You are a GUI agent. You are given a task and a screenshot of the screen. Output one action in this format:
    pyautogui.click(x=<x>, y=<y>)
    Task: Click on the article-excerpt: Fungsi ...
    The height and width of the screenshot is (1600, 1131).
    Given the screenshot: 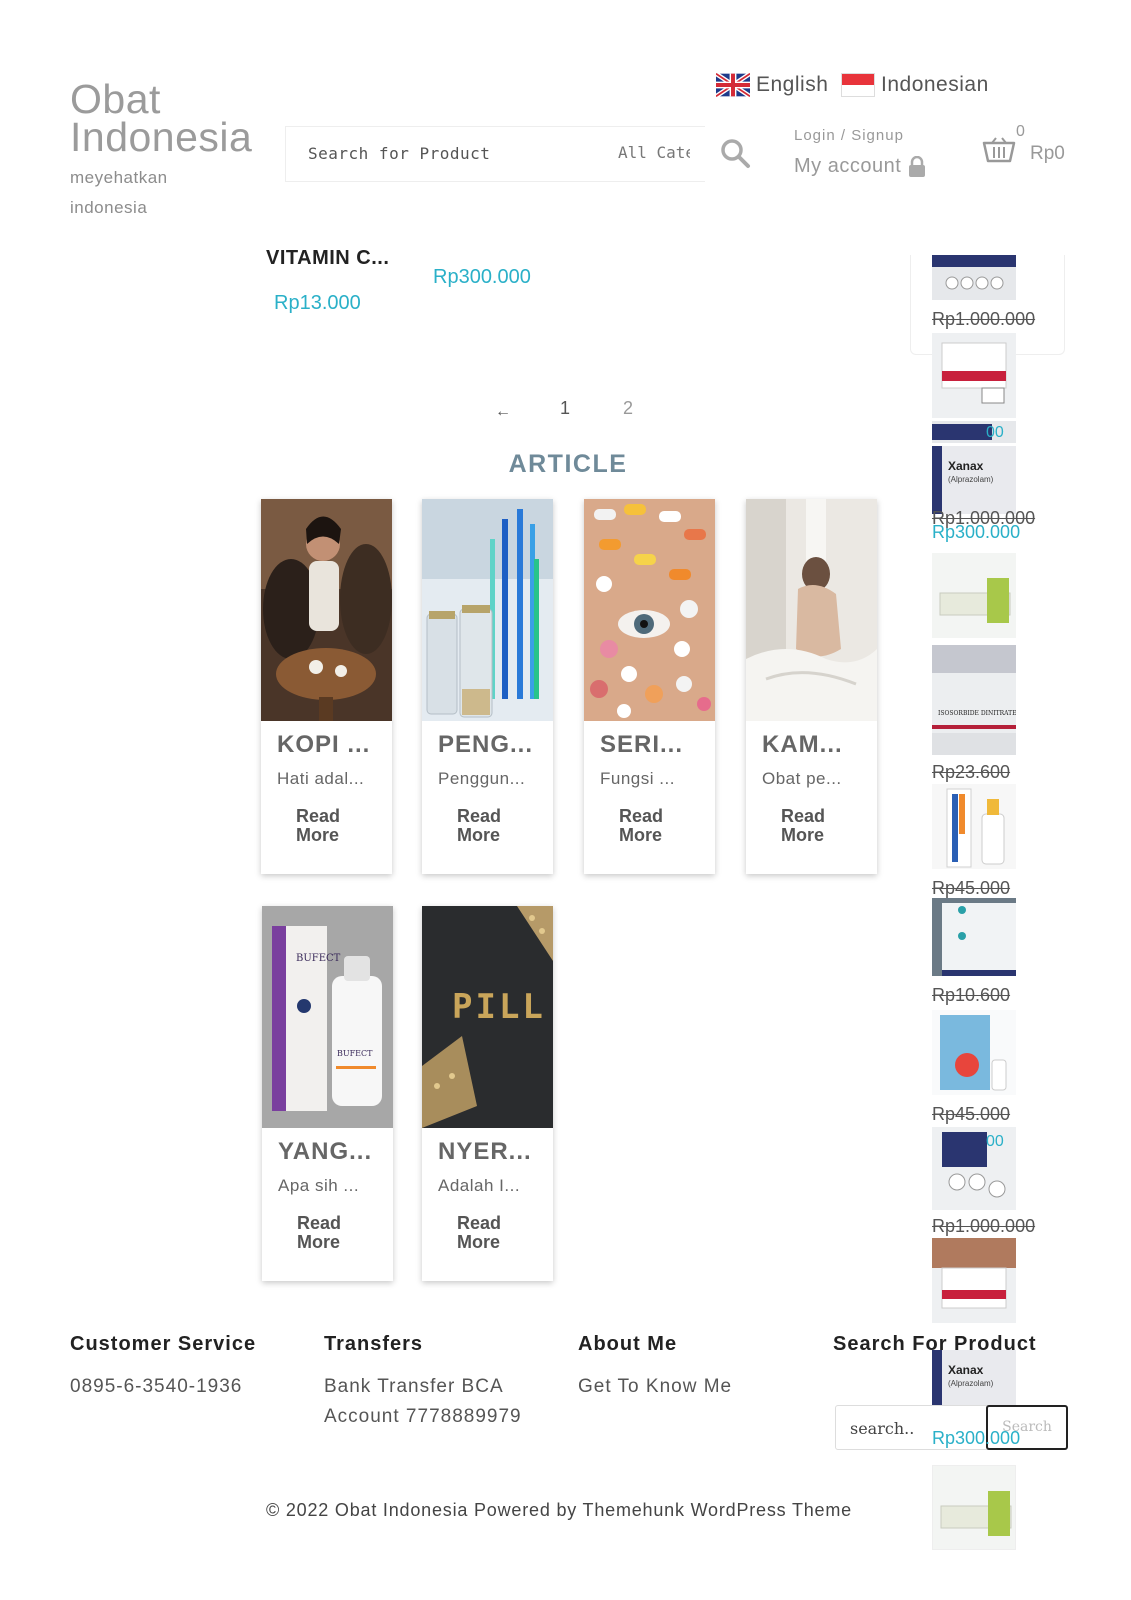 What is the action you would take?
    pyautogui.click(x=637, y=778)
    